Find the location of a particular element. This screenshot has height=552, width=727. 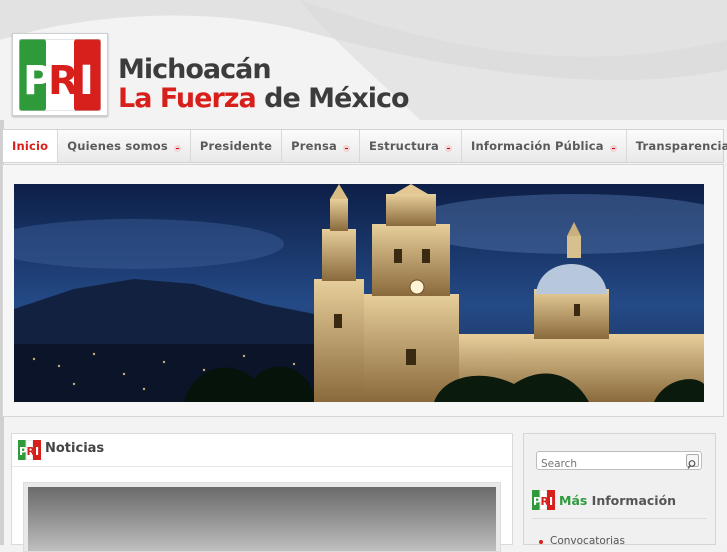

article-photo is located at coordinates (262, 519).